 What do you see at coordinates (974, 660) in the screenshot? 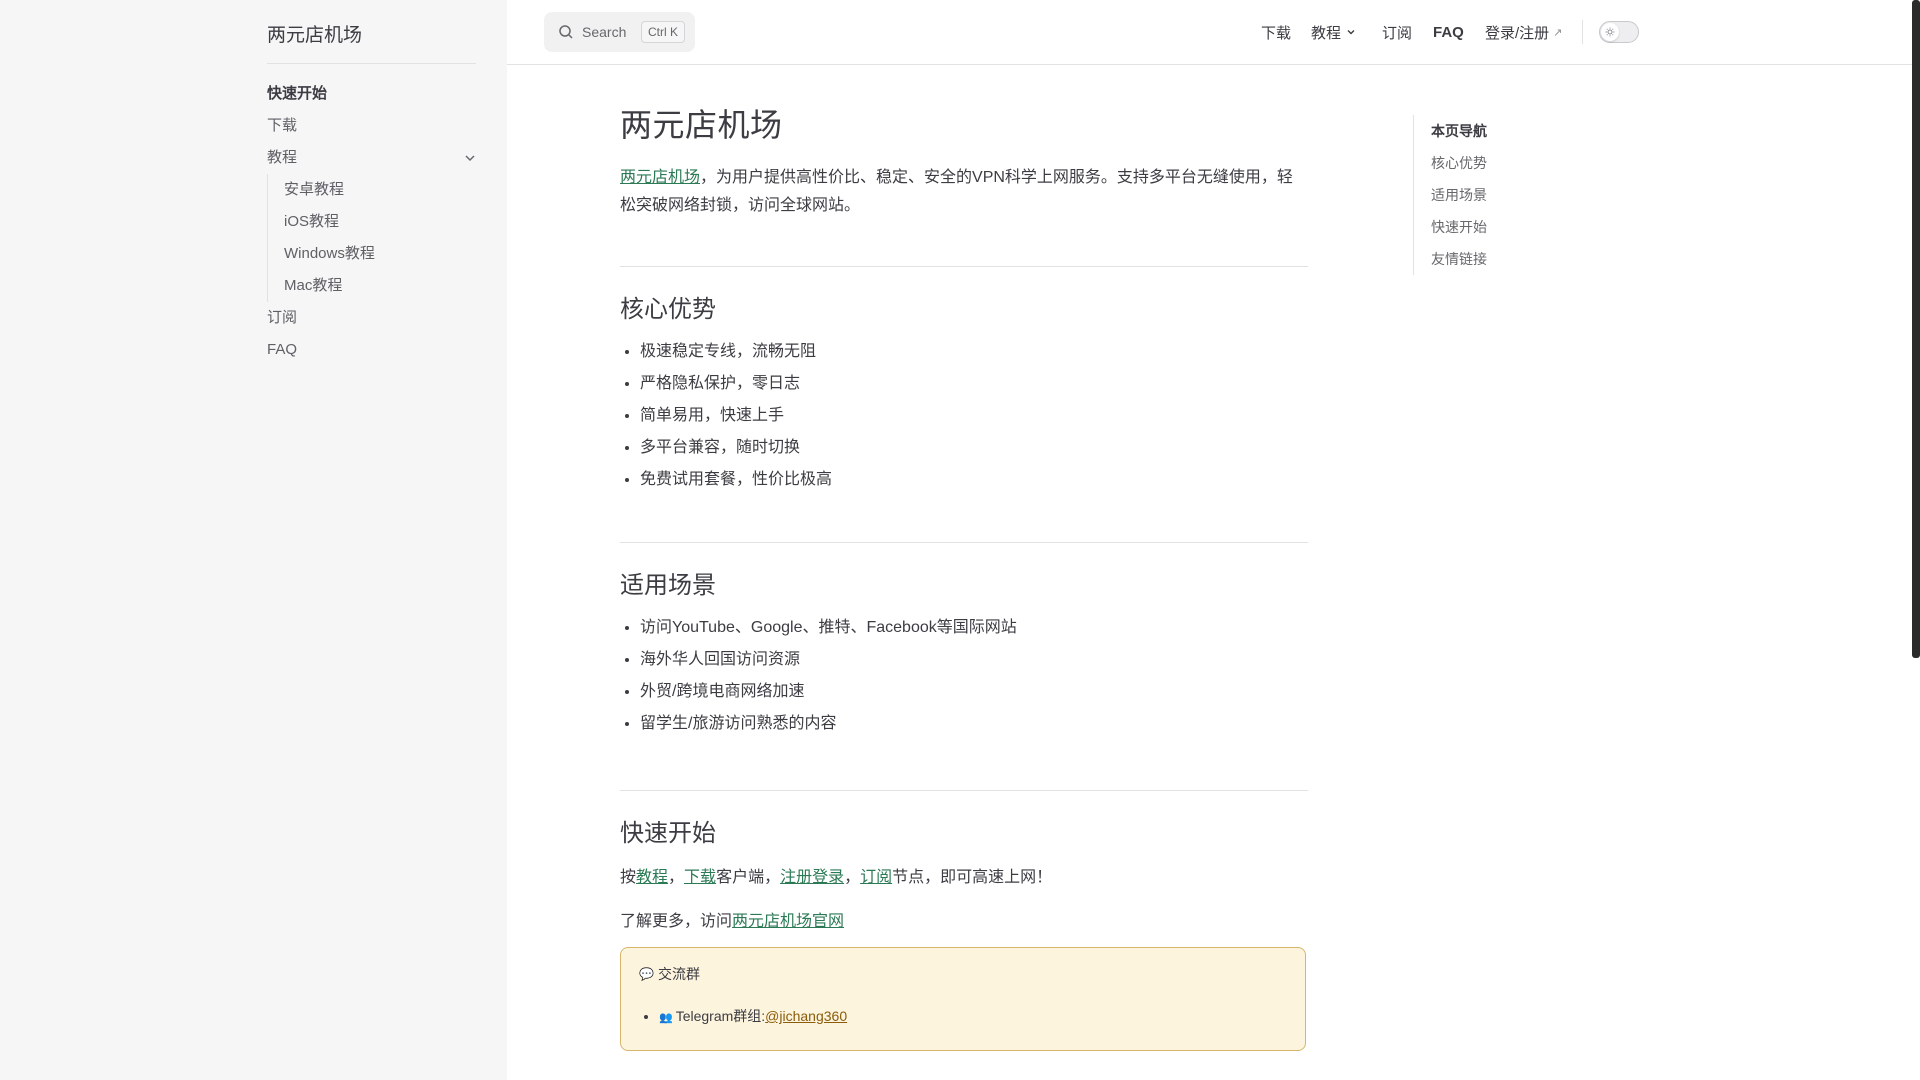
I see `list-item: 海外华人回国访问资源` at bounding box center [974, 660].